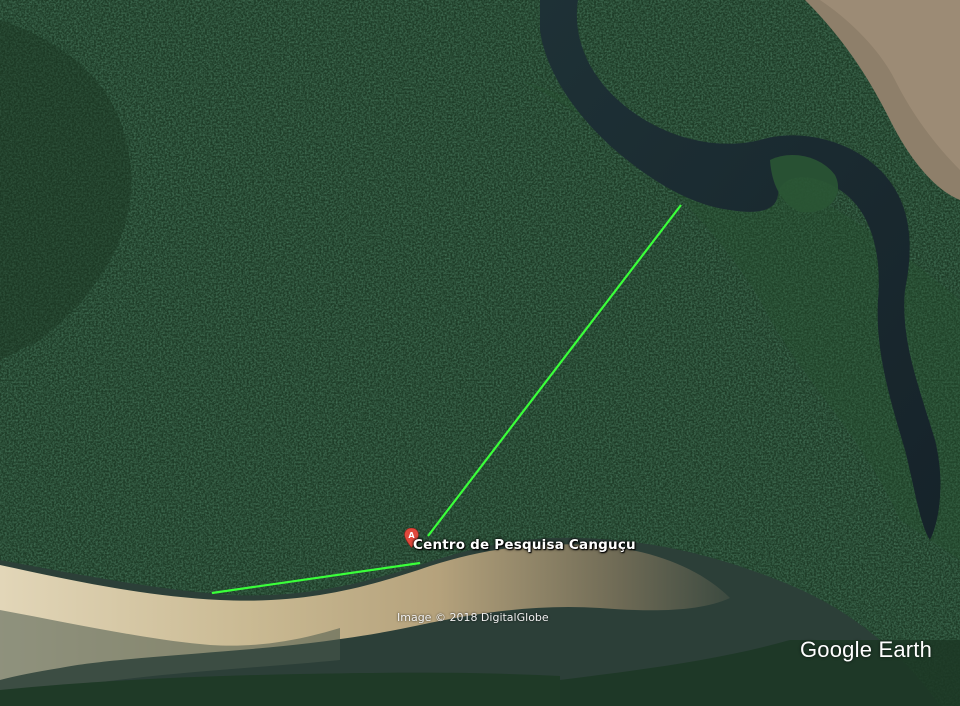 The width and height of the screenshot is (960, 706). Describe the element at coordinates (524, 545) in the screenshot. I see `place-label: Centro de Pesquisa Canguçu` at that location.